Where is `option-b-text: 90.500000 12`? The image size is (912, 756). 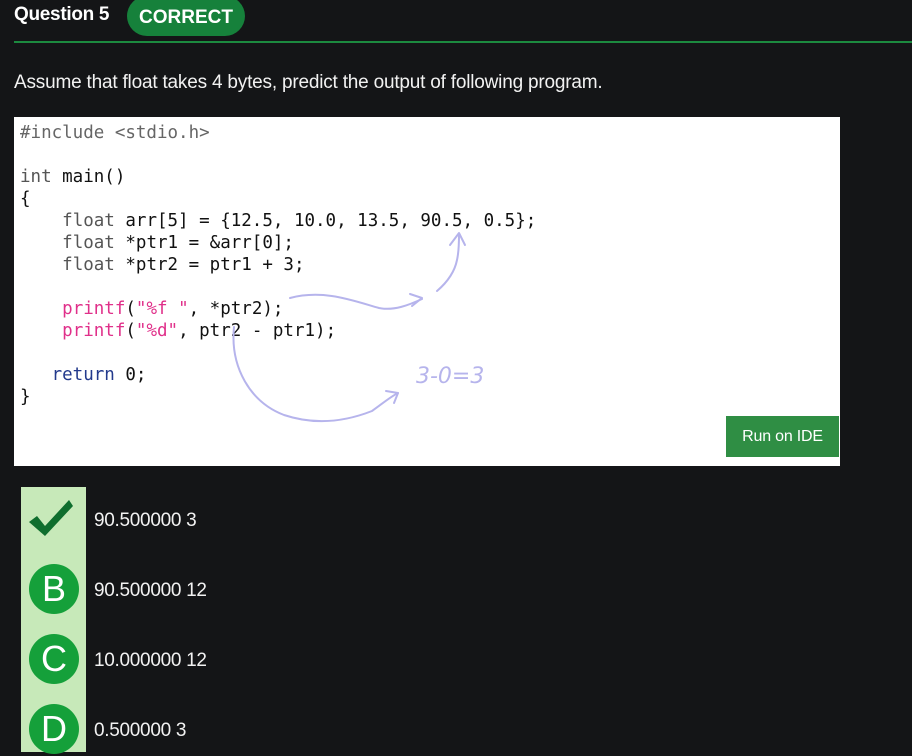 option-b-text: 90.500000 12 is located at coordinates (150, 590).